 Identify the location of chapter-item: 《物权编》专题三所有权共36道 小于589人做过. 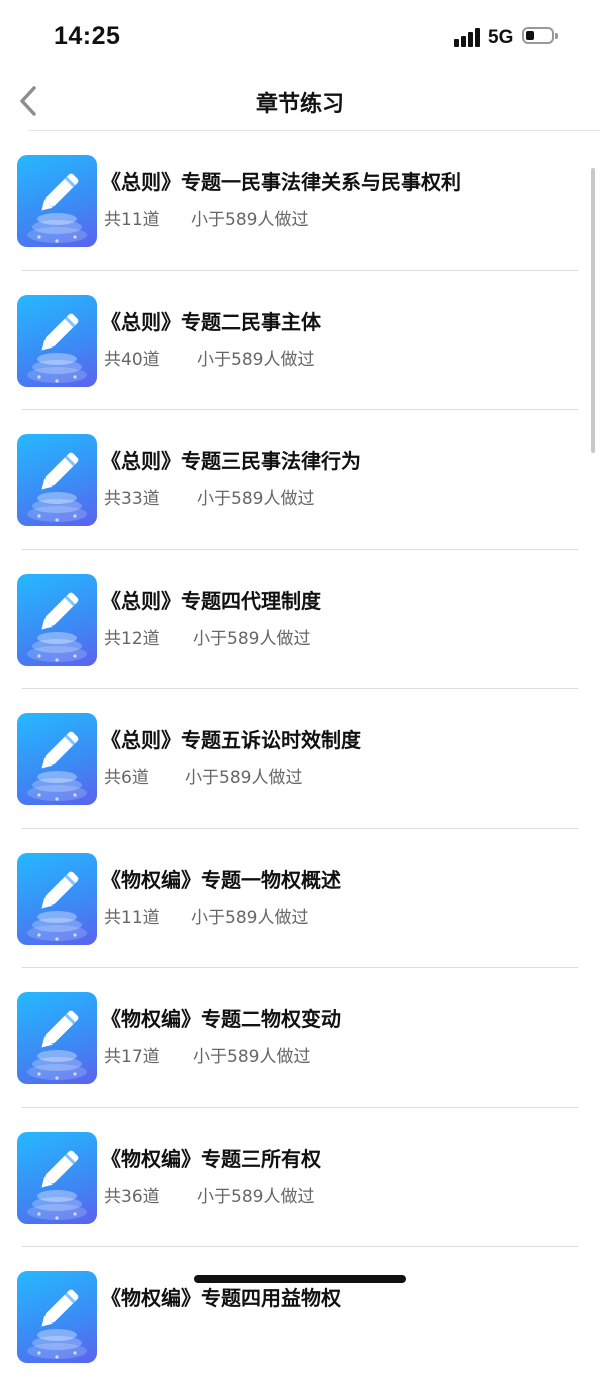
(300, 1177).